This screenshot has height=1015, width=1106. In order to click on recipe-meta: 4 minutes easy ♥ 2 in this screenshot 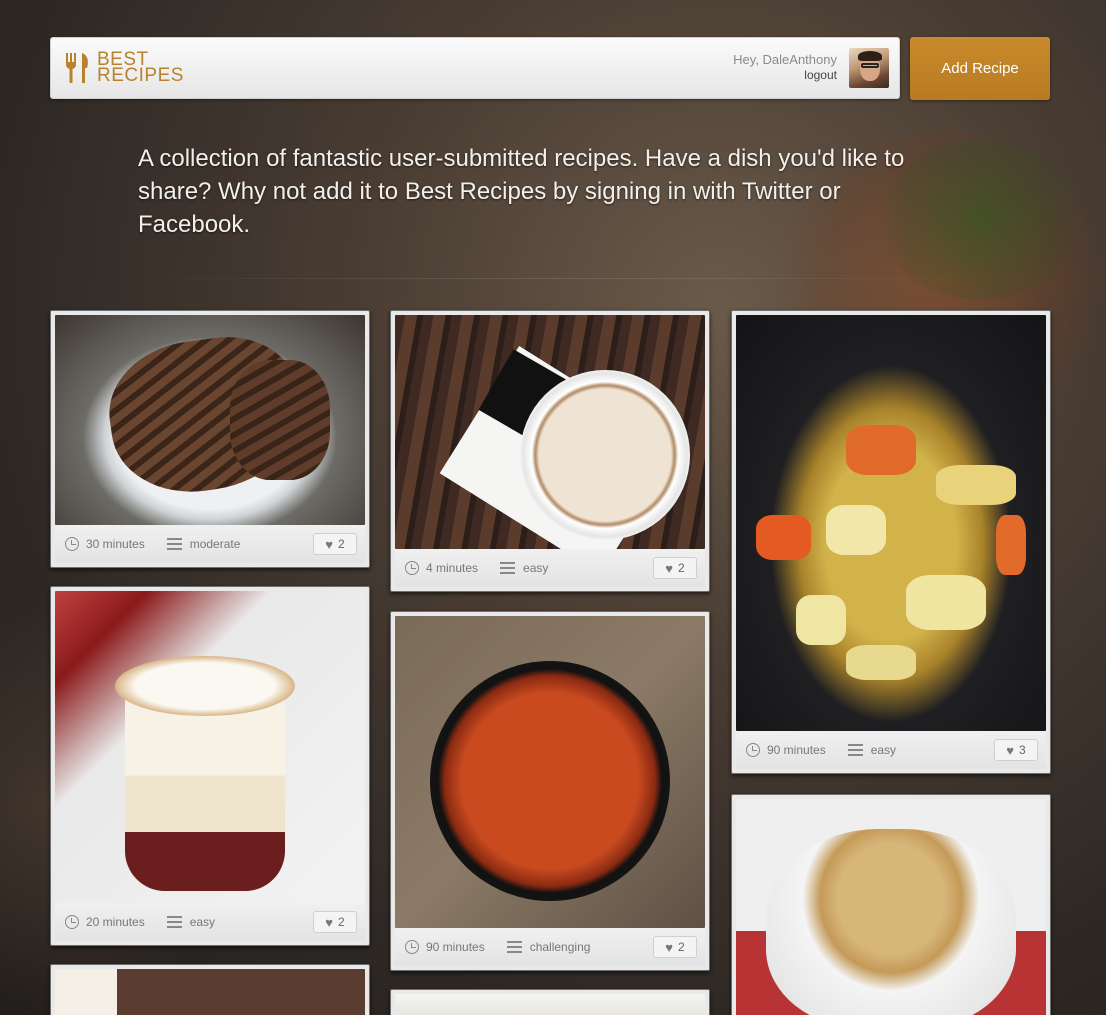, I will do `click(550, 568)`.